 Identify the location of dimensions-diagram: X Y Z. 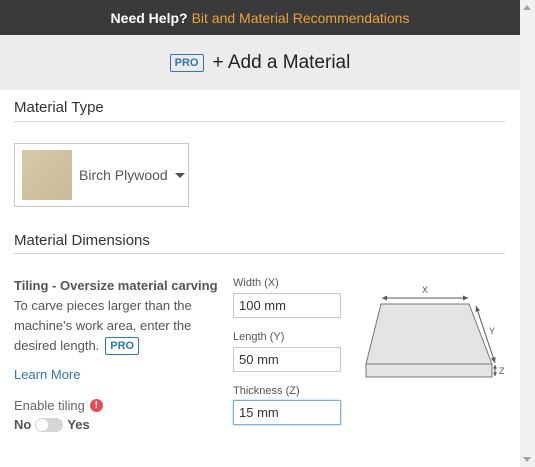
(435, 331).